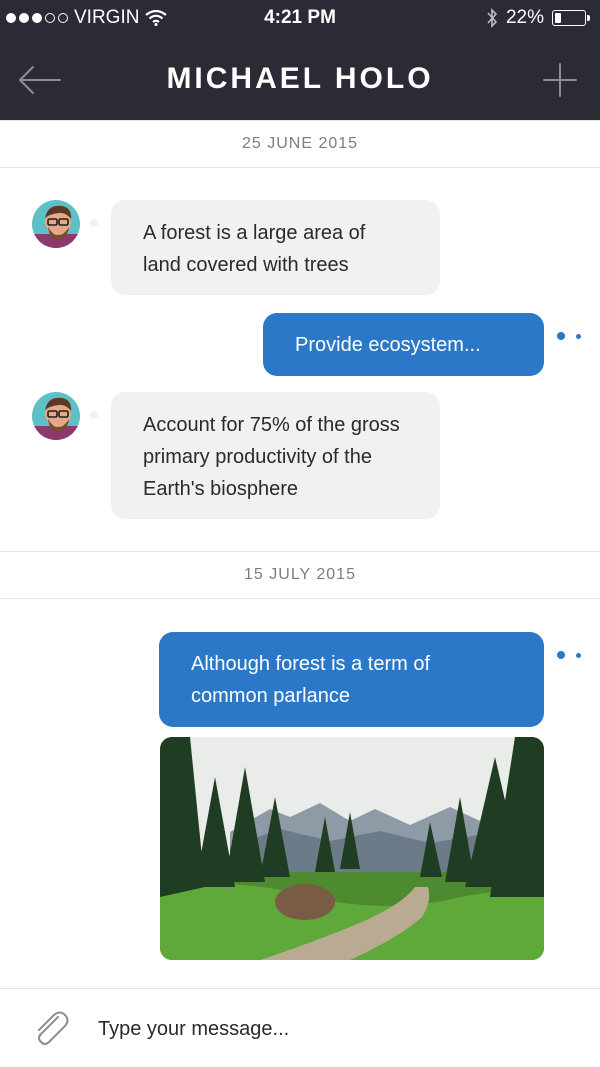 Image resolution: width=600 pixels, height=1067 pixels. Describe the element at coordinates (300, 144) in the screenshot. I see `date-separator: 25 JUNE 2015` at that location.